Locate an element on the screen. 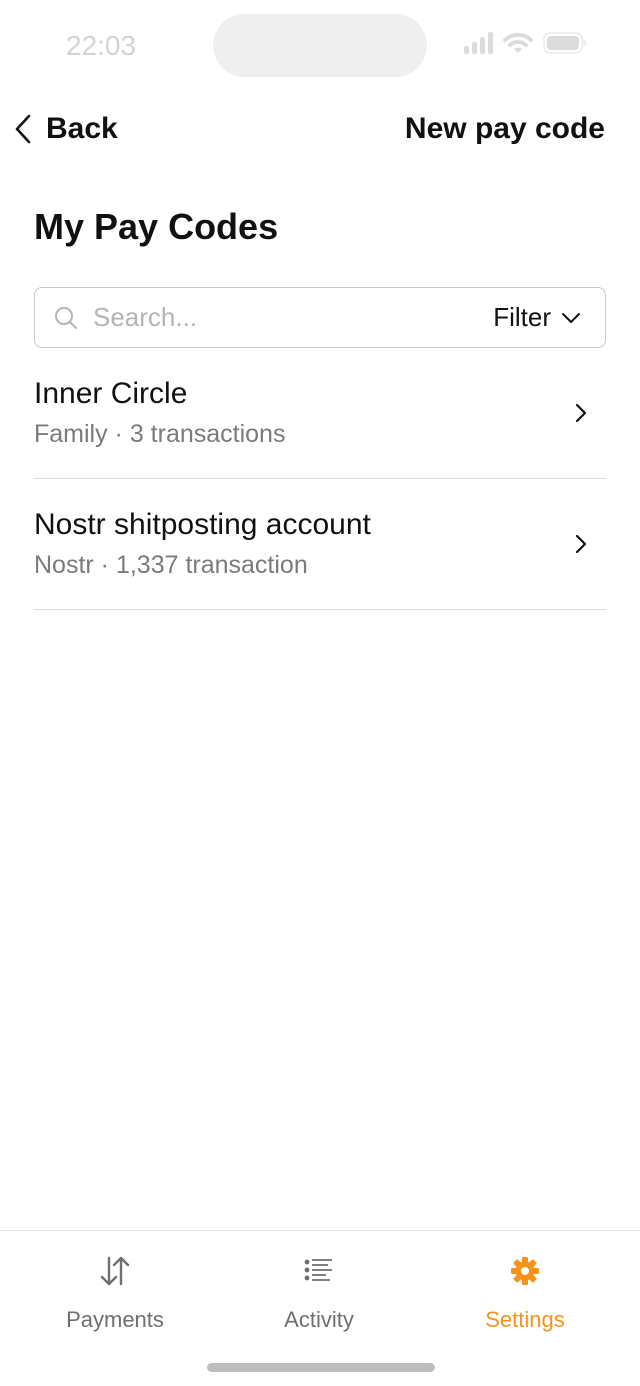 Image resolution: width=640 pixels, height=1386 pixels. tab-activity: Activity is located at coordinates (319, 1291).